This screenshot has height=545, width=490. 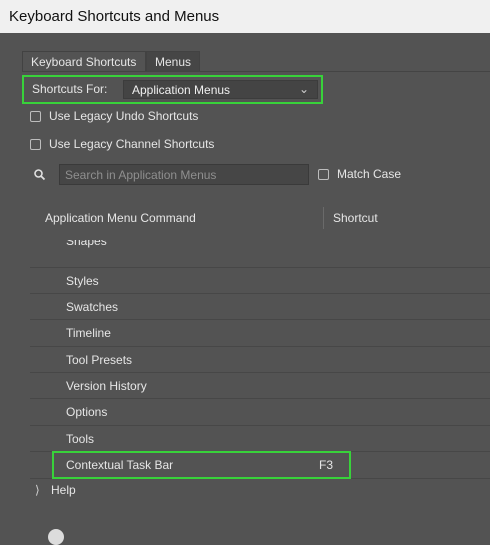 What do you see at coordinates (260, 253) in the screenshot?
I see `list-item-shapes: Shapes` at bounding box center [260, 253].